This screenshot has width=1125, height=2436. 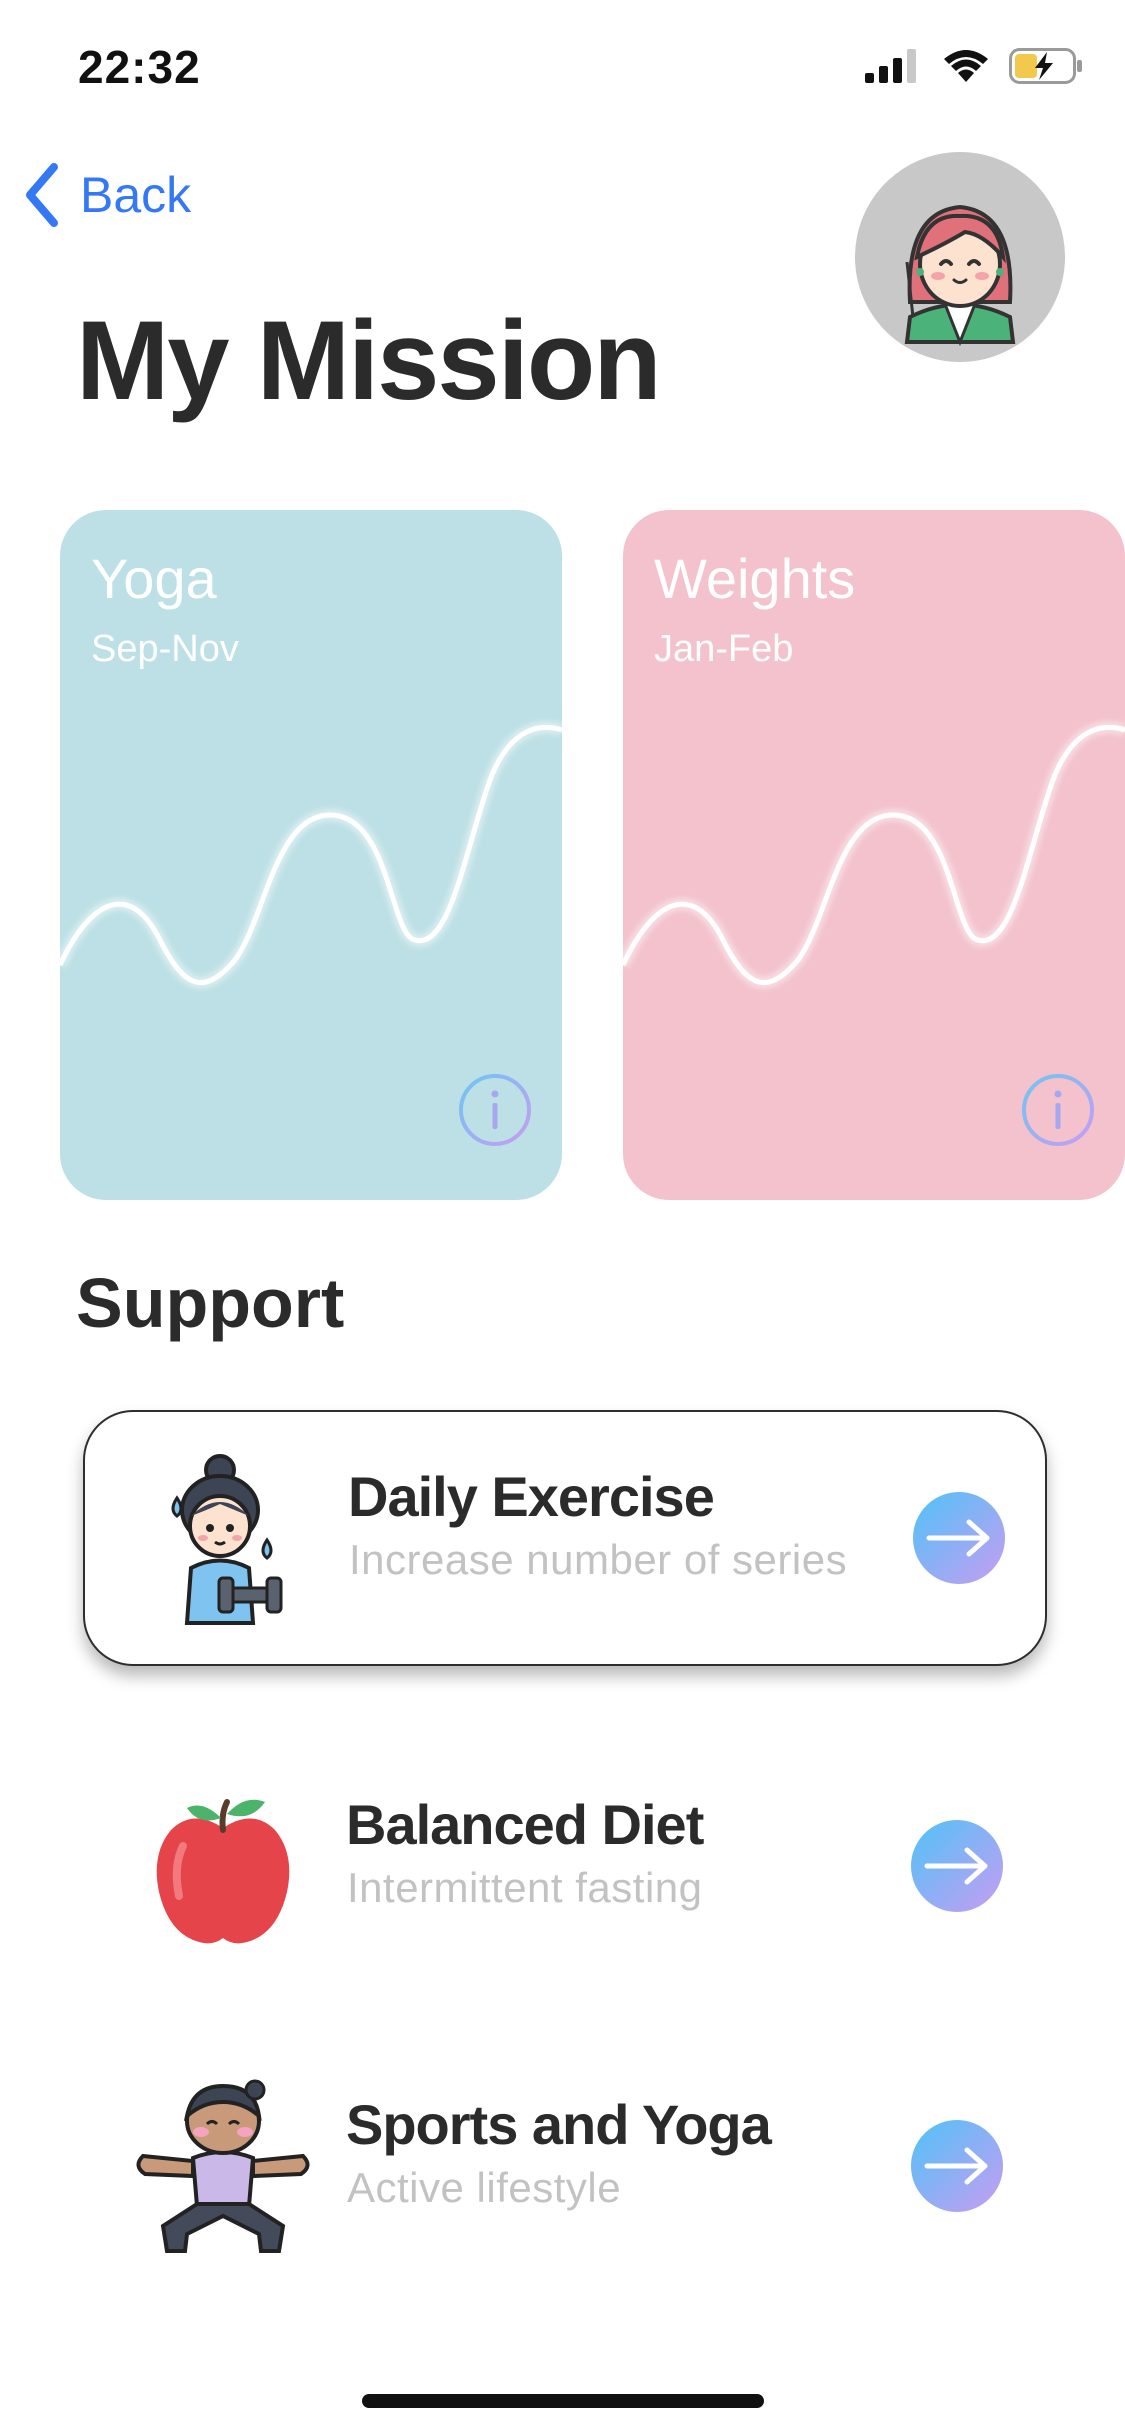 I want to click on yoga-pose-icon, so click(x=223, y=2166).